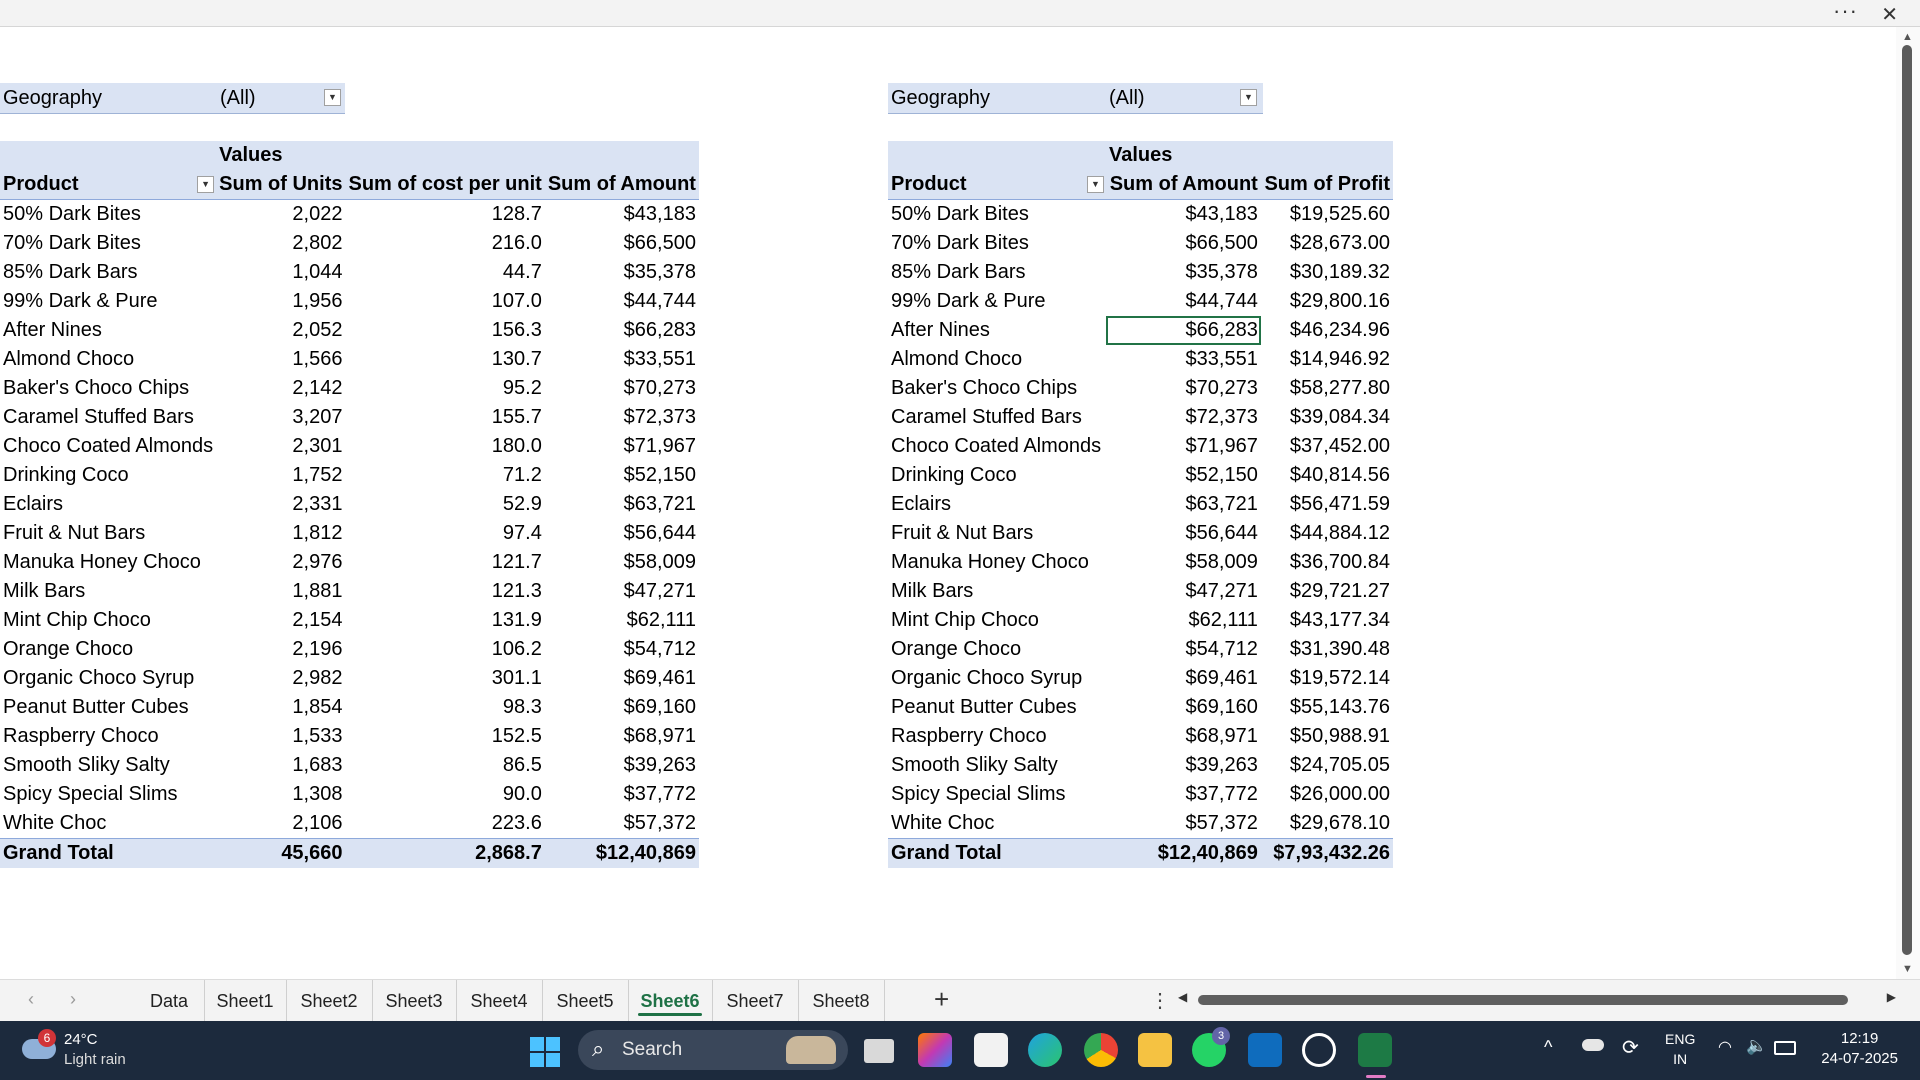 The image size is (1920, 1080). What do you see at coordinates (622, 272) in the screenshot?
I see `value-cell: $35,378` at bounding box center [622, 272].